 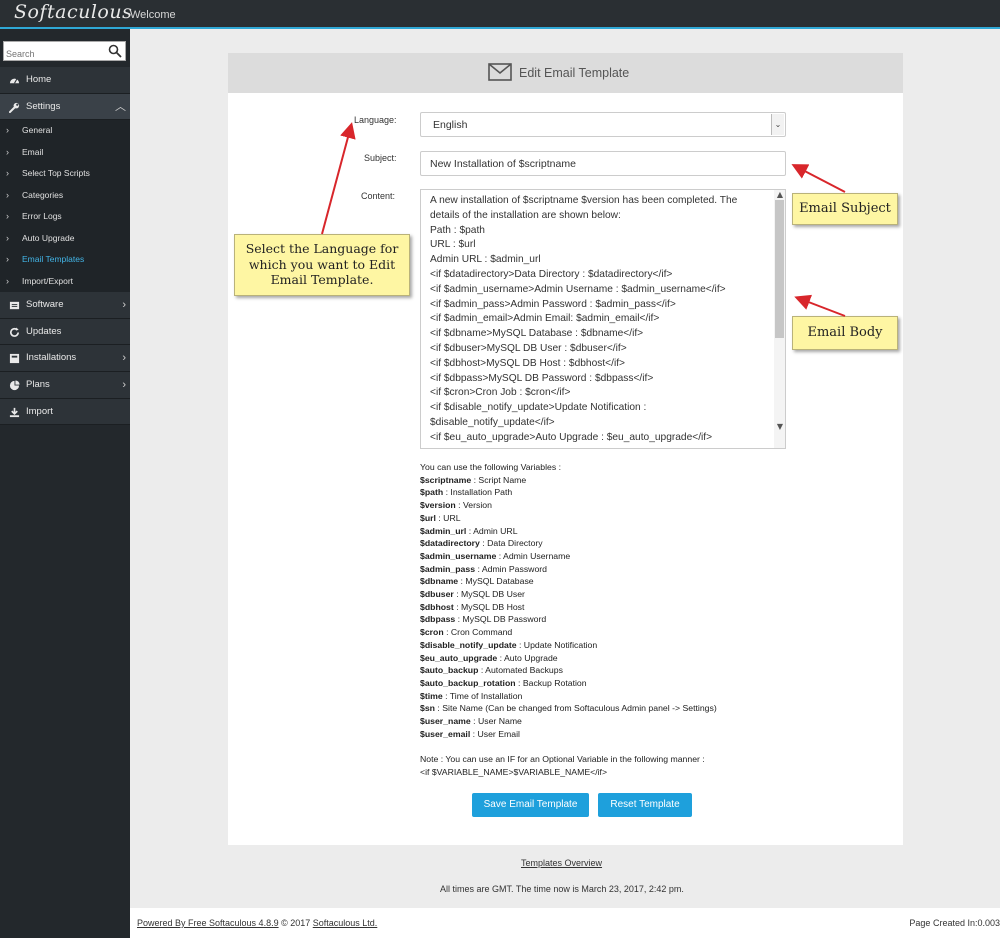 I want to click on sidebar-sub-categories: › Categories, so click(x=65, y=195).